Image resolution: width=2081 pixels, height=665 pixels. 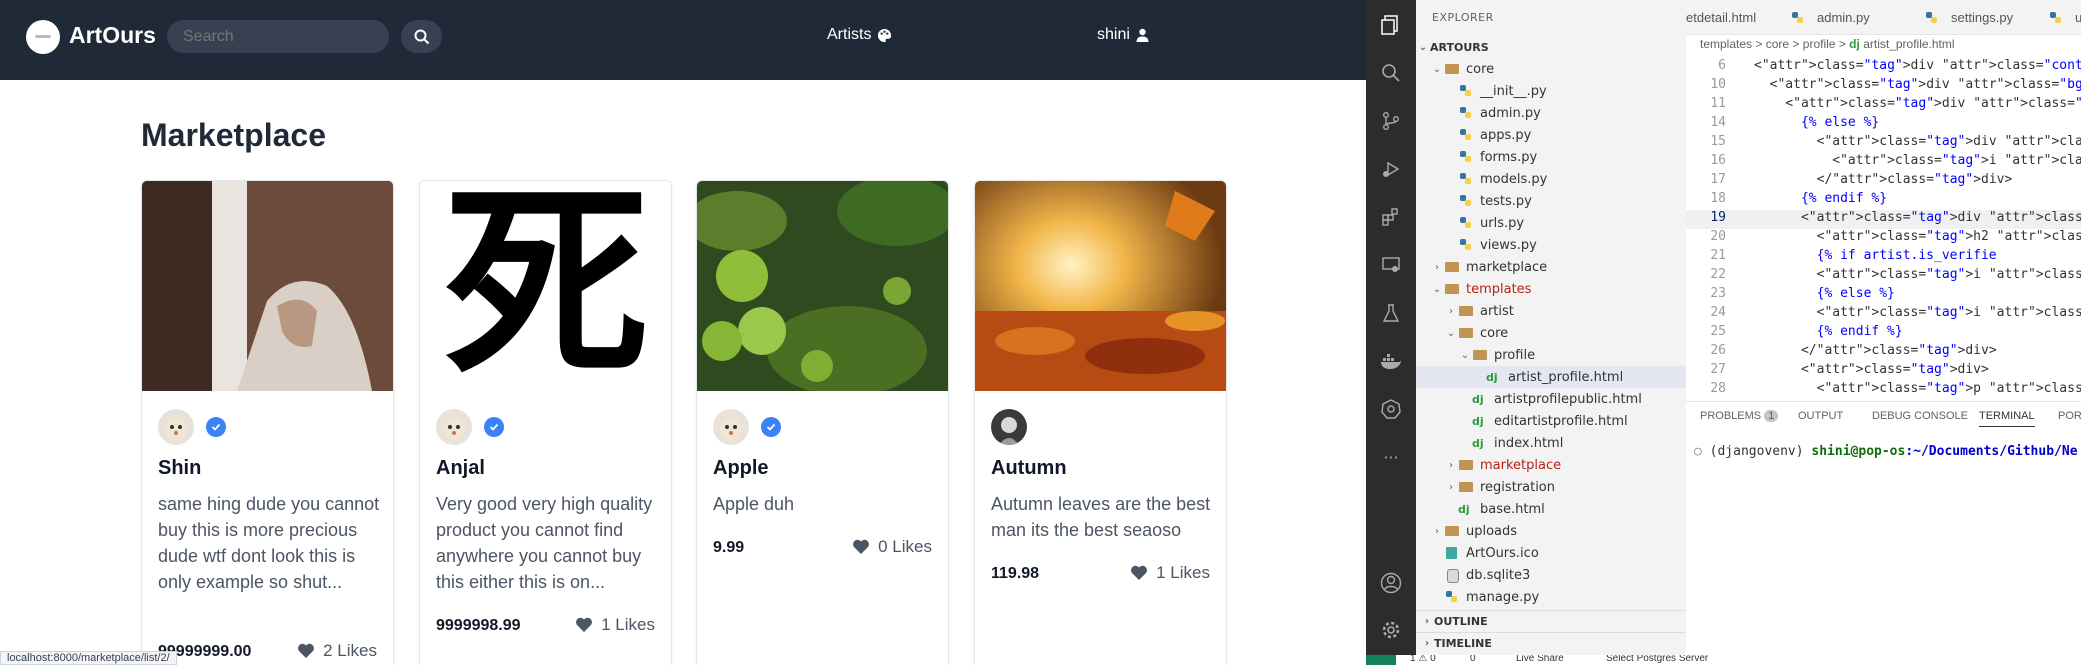 I want to click on product-card-apple: Apple Apple duh 9.99 0 Likes, so click(x=822, y=422).